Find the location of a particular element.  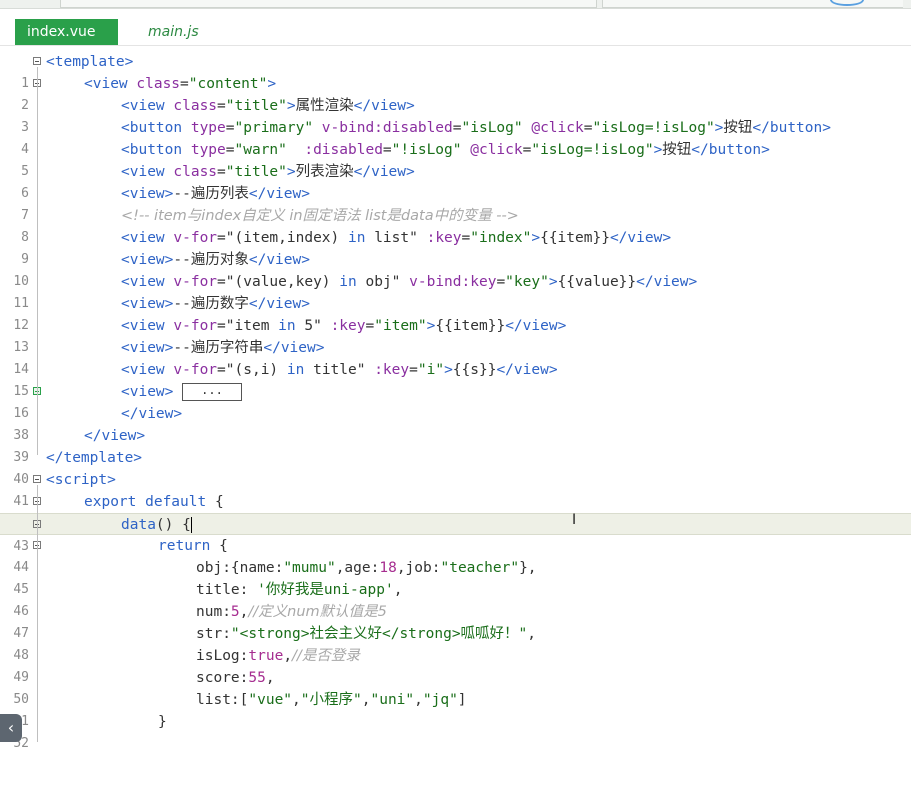

token: "key" is located at coordinates (527, 282).